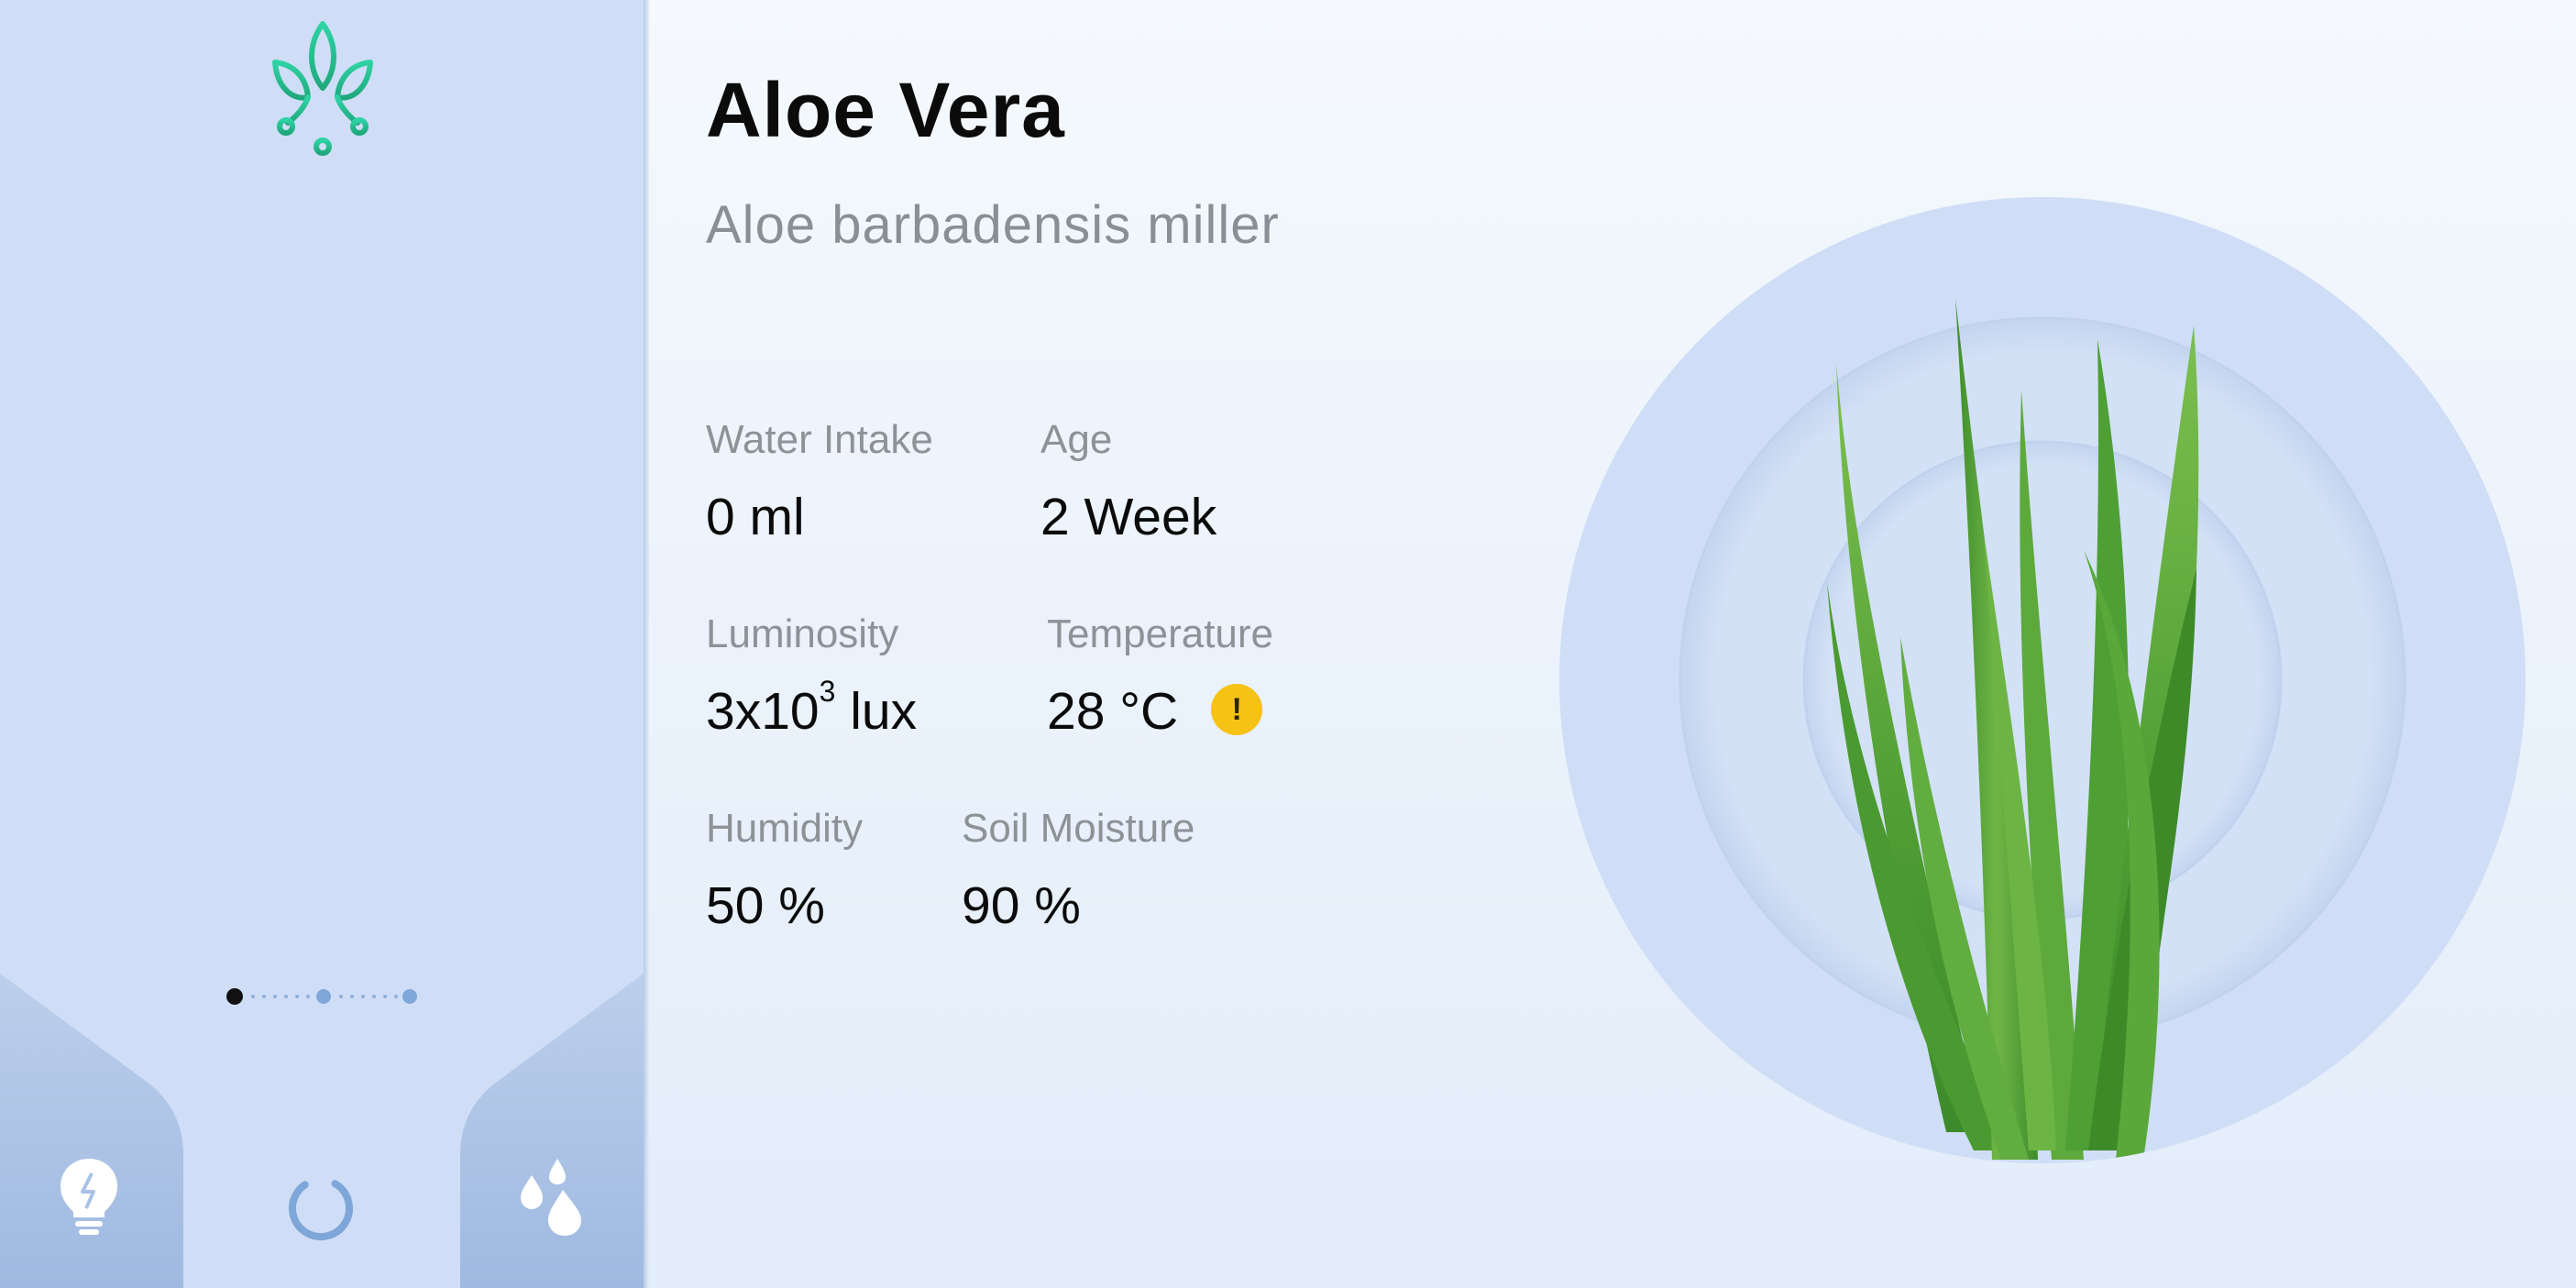 Image resolution: width=2576 pixels, height=1288 pixels. Describe the element at coordinates (552, 1197) in the screenshot. I see `water-drops-icon` at that location.